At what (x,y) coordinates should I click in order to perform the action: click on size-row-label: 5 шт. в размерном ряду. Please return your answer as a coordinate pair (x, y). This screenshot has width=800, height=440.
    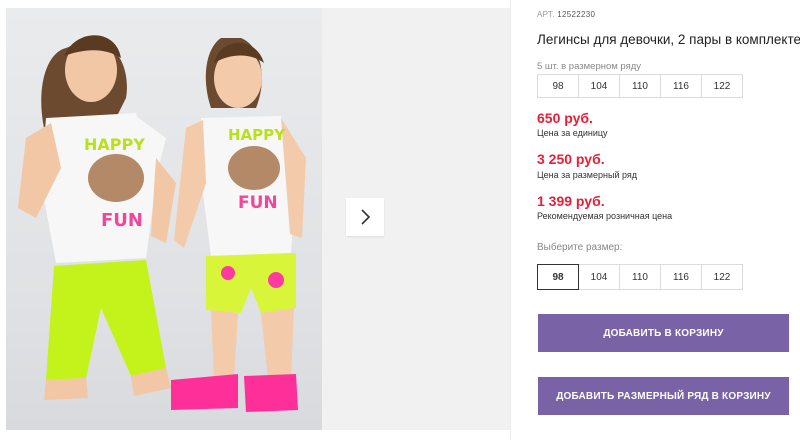
    Looking at the image, I should click on (589, 66).